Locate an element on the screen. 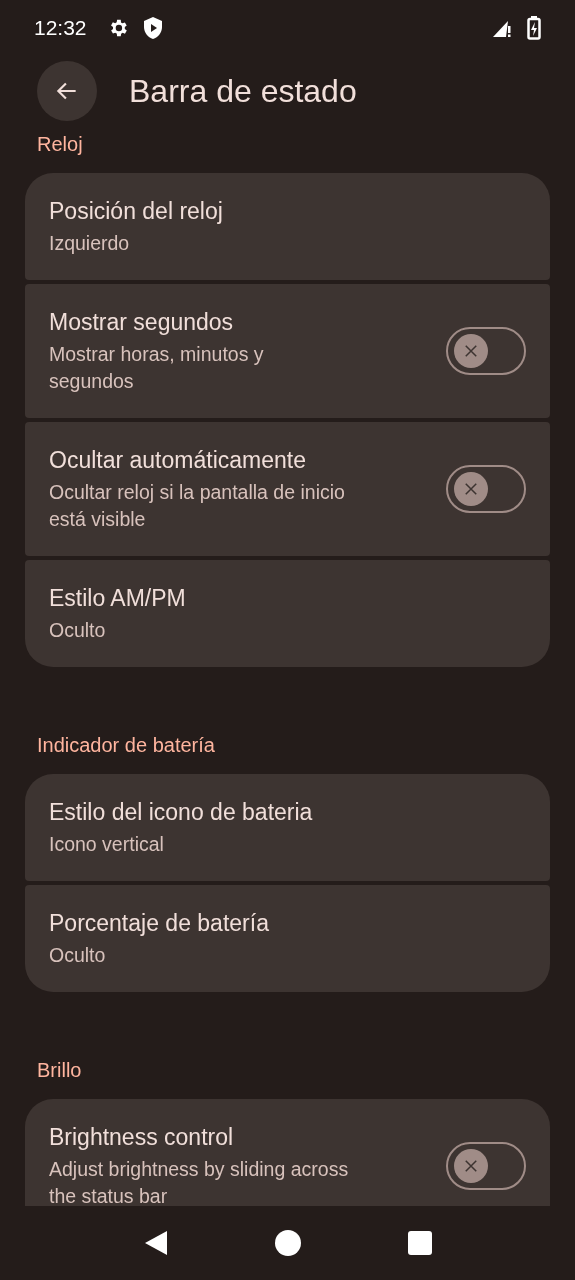 The height and width of the screenshot is (1280, 575). item-summary: Ocultar reloj si la pantalla de inicio está visible is located at coordinates (197, 506).